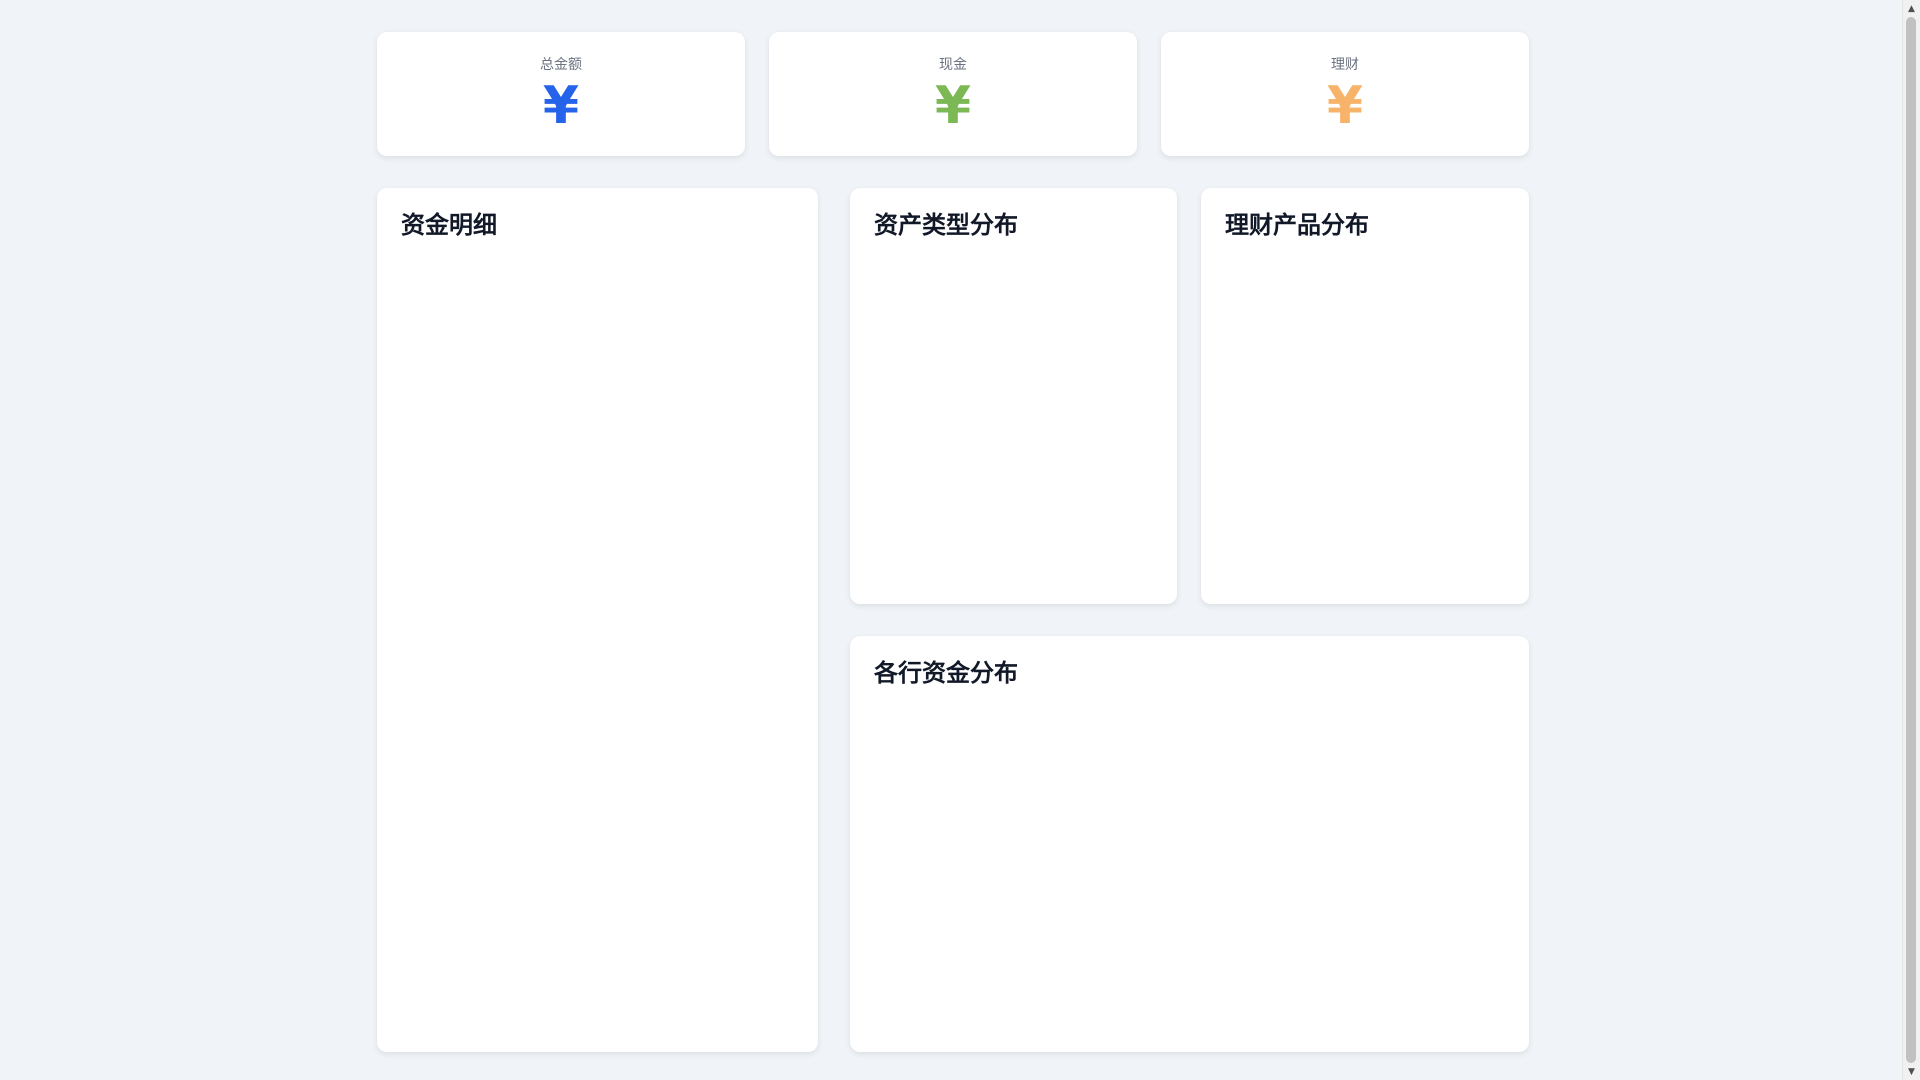  I want to click on asset-type-title: 资产类型分布, so click(946, 225).